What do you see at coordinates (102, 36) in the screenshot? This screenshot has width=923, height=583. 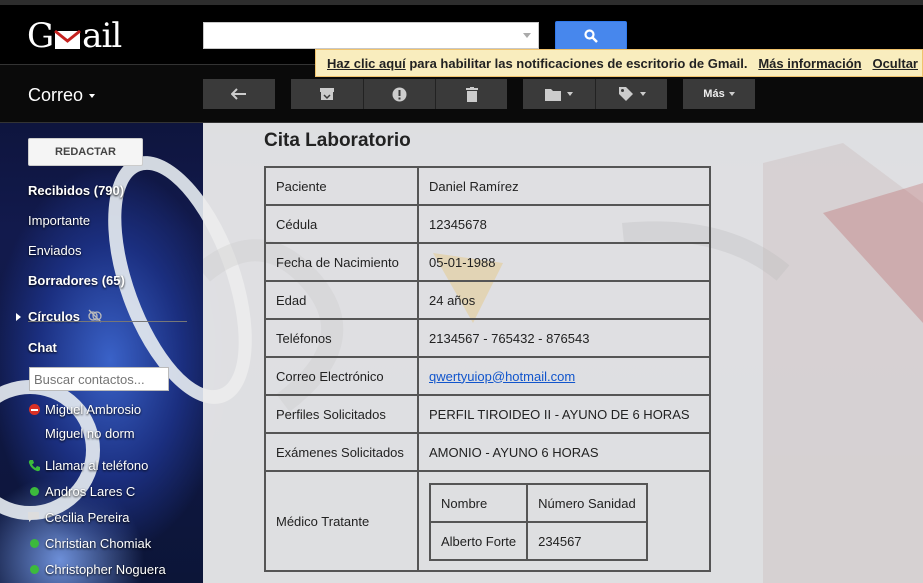 I see `gmail-logo-text-end: ail` at bounding box center [102, 36].